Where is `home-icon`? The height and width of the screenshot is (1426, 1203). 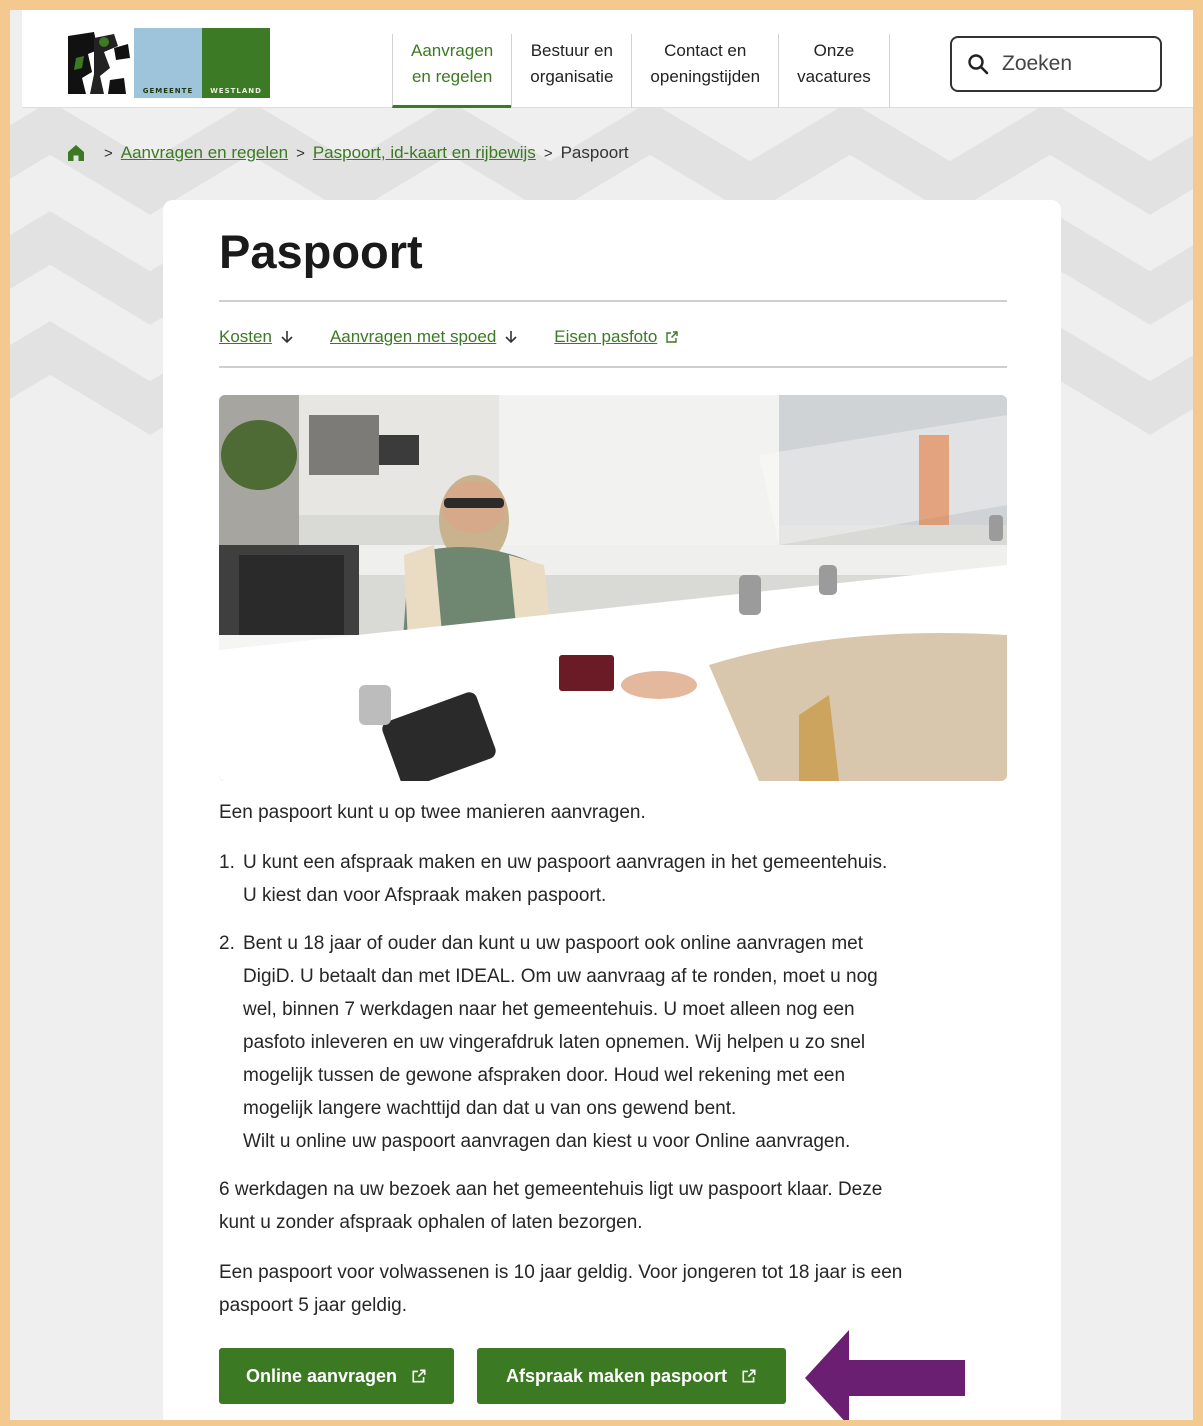 home-icon is located at coordinates (76, 153).